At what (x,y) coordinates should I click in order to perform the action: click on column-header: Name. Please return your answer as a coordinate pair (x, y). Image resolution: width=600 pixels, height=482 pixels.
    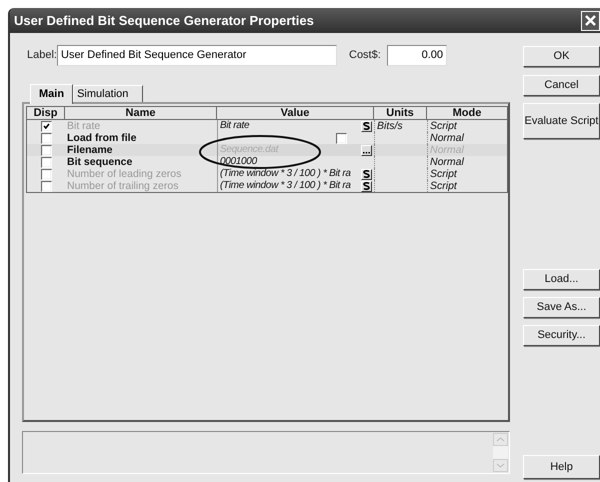
    Looking at the image, I should click on (141, 113).